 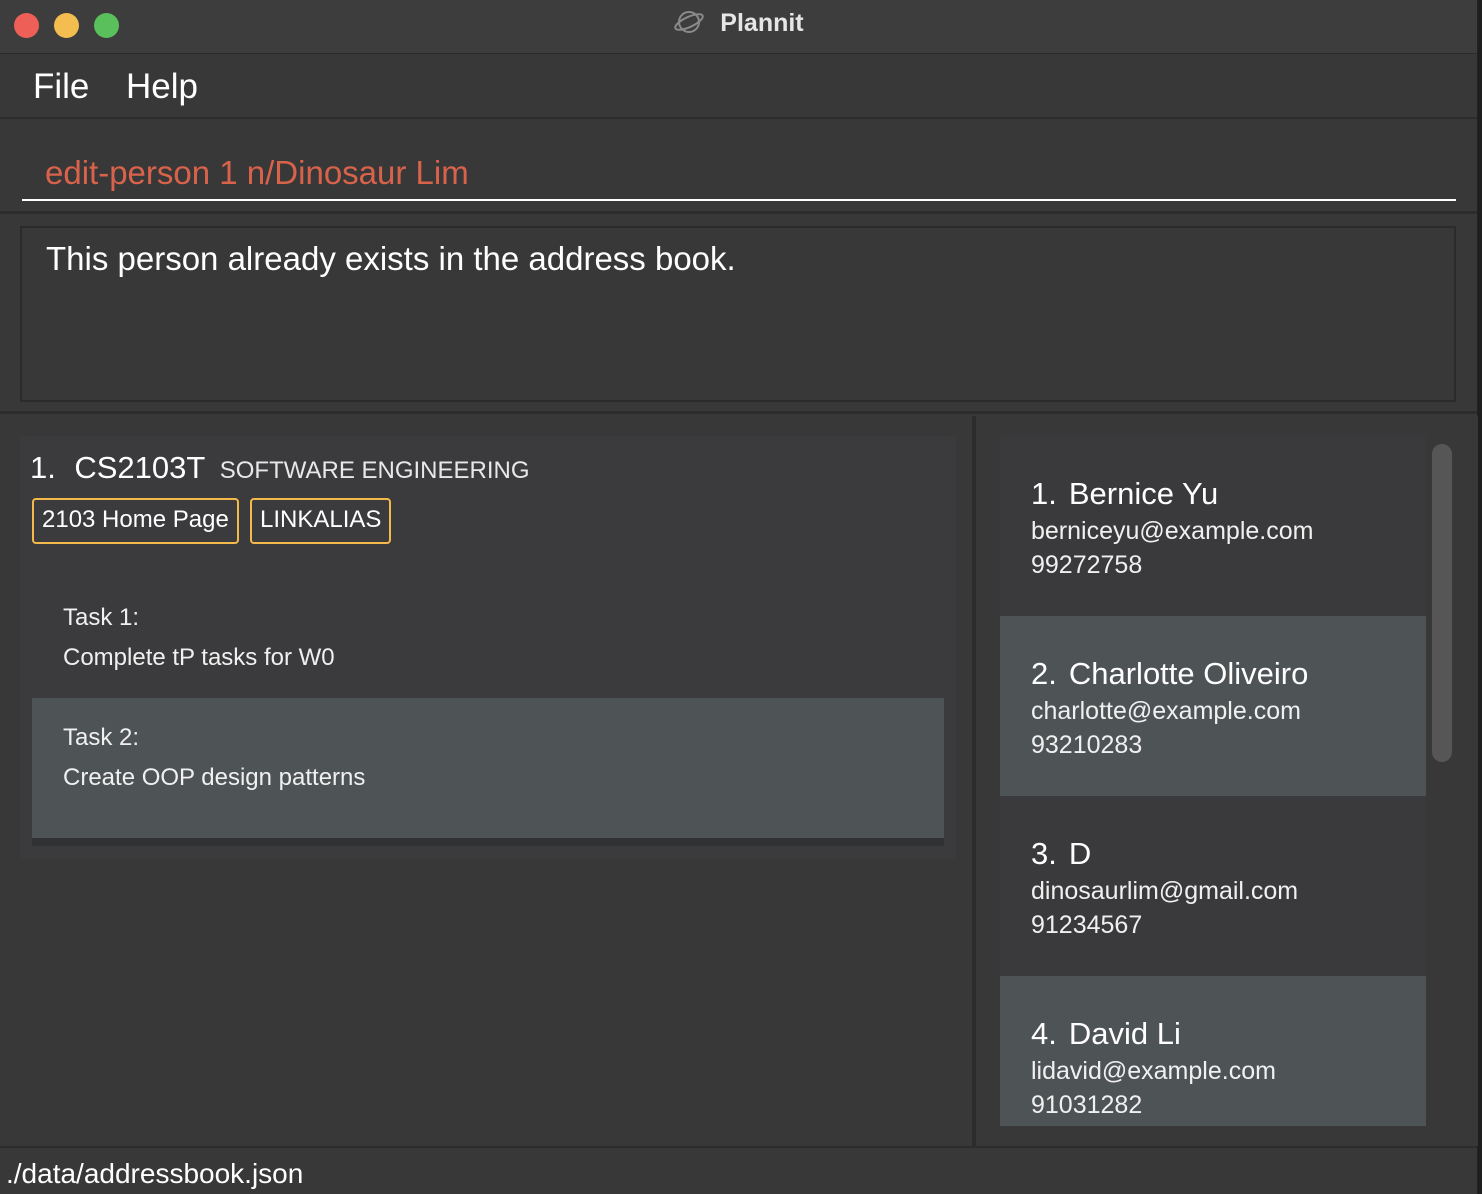 I want to click on person-index: 3., so click(x=1044, y=853).